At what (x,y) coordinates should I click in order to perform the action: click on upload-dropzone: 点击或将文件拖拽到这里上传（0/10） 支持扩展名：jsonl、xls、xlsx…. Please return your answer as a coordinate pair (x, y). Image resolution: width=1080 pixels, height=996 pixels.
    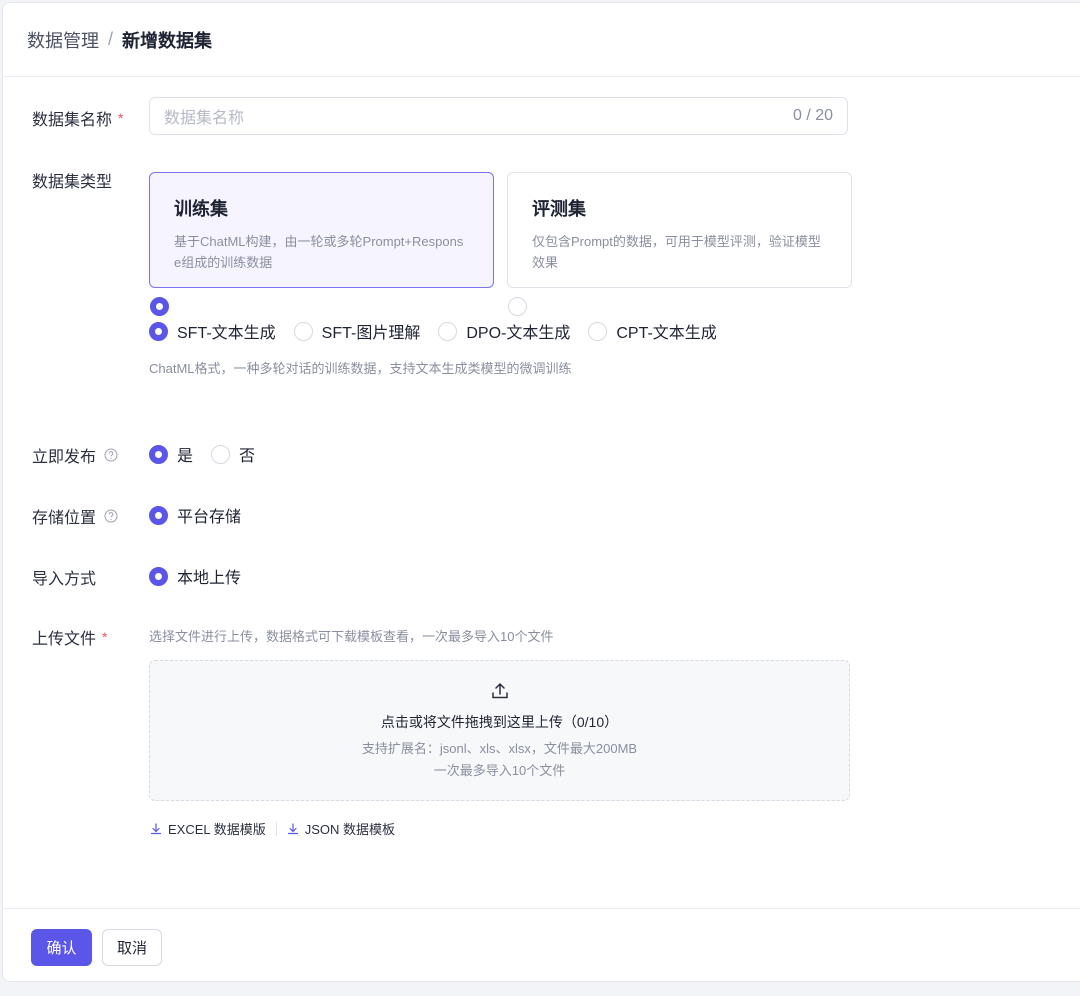
    Looking at the image, I should click on (499, 730).